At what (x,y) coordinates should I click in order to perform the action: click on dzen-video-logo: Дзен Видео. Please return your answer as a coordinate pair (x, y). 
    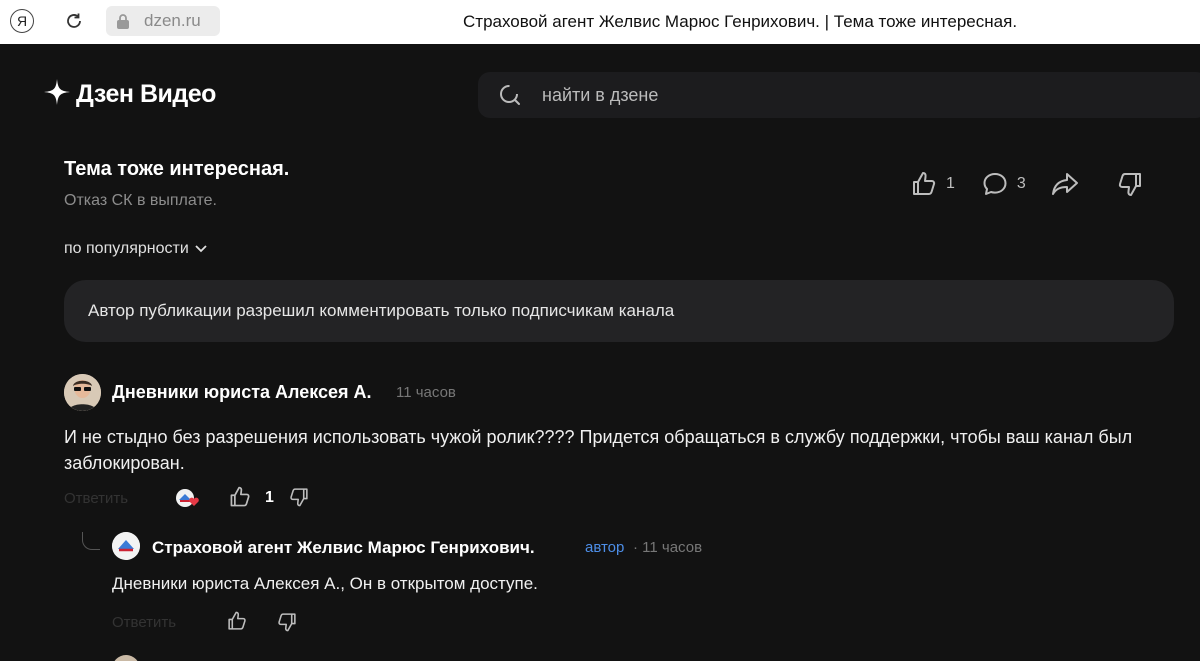
    Looking at the image, I should click on (130, 94).